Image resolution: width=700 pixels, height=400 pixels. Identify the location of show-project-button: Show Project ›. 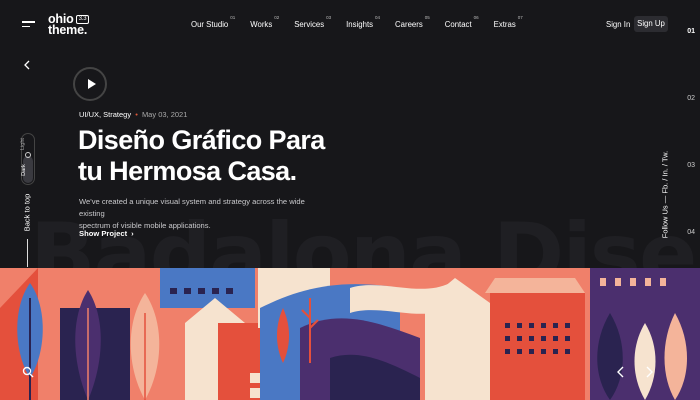
(106, 233).